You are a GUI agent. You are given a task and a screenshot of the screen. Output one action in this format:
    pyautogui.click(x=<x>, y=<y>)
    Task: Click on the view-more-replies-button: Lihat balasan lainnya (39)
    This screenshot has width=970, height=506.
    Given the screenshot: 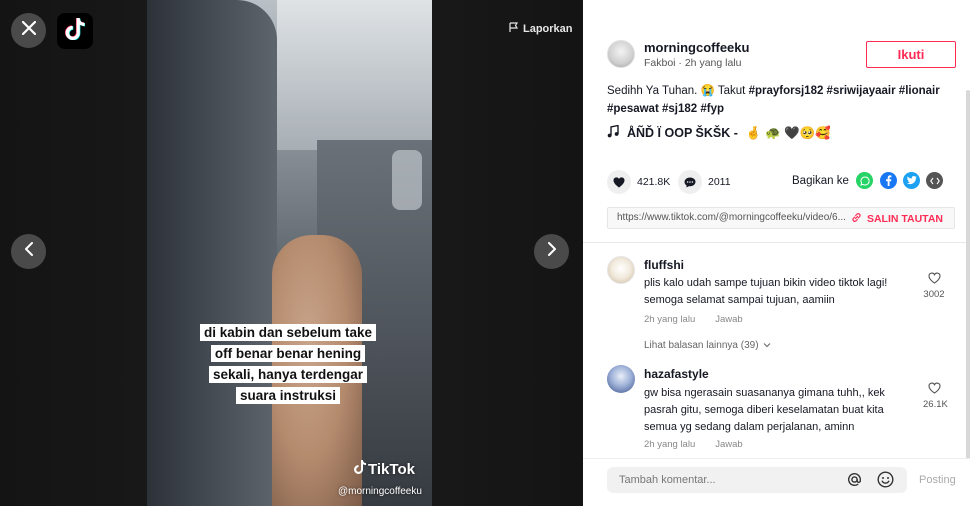 What is the action you would take?
    pyautogui.click(x=707, y=345)
    